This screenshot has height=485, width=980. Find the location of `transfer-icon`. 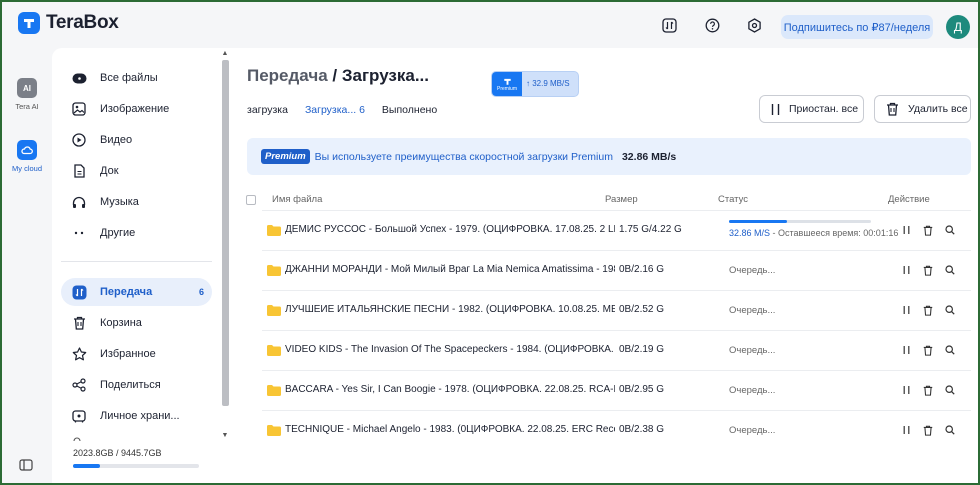

transfer-icon is located at coordinates (669, 25).